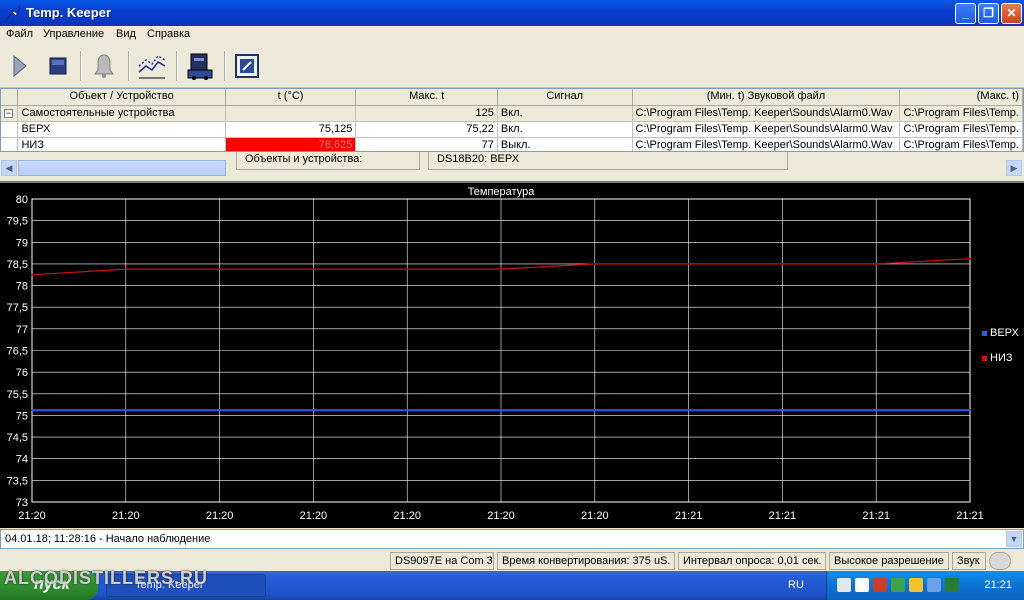  What do you see at coordinates (952, 585) in the screenshot?
I see `tray-monitor-icon` at bounding box center [952, 585].